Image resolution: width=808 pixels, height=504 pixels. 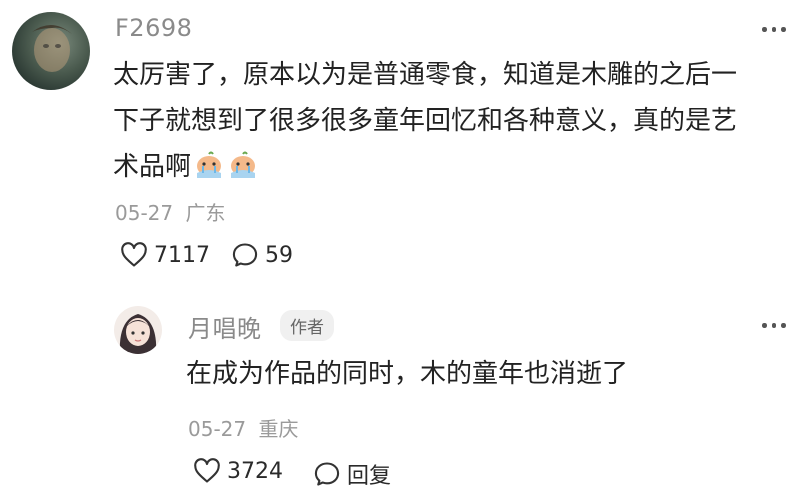 I want to click on reply-meta: 05-27 重庆, so click(x=243, y=427).